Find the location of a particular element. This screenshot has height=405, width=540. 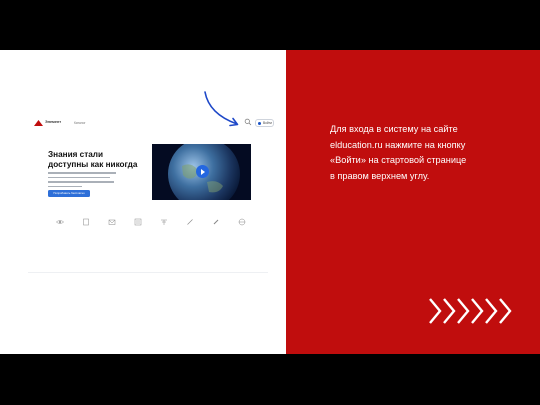

book-icon is located at coordinates (86, 222).